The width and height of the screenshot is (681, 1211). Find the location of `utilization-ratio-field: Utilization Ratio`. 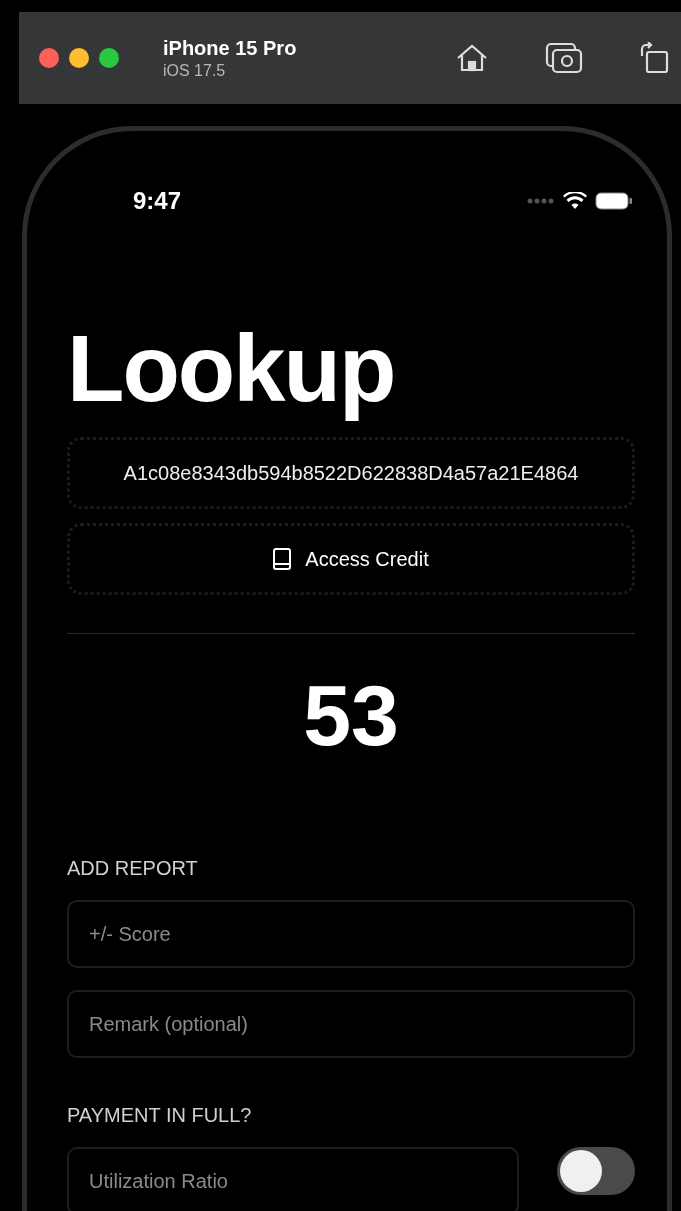

utilization-ratio-field: Utilization Ratio is located at coordinates (293, 1179).